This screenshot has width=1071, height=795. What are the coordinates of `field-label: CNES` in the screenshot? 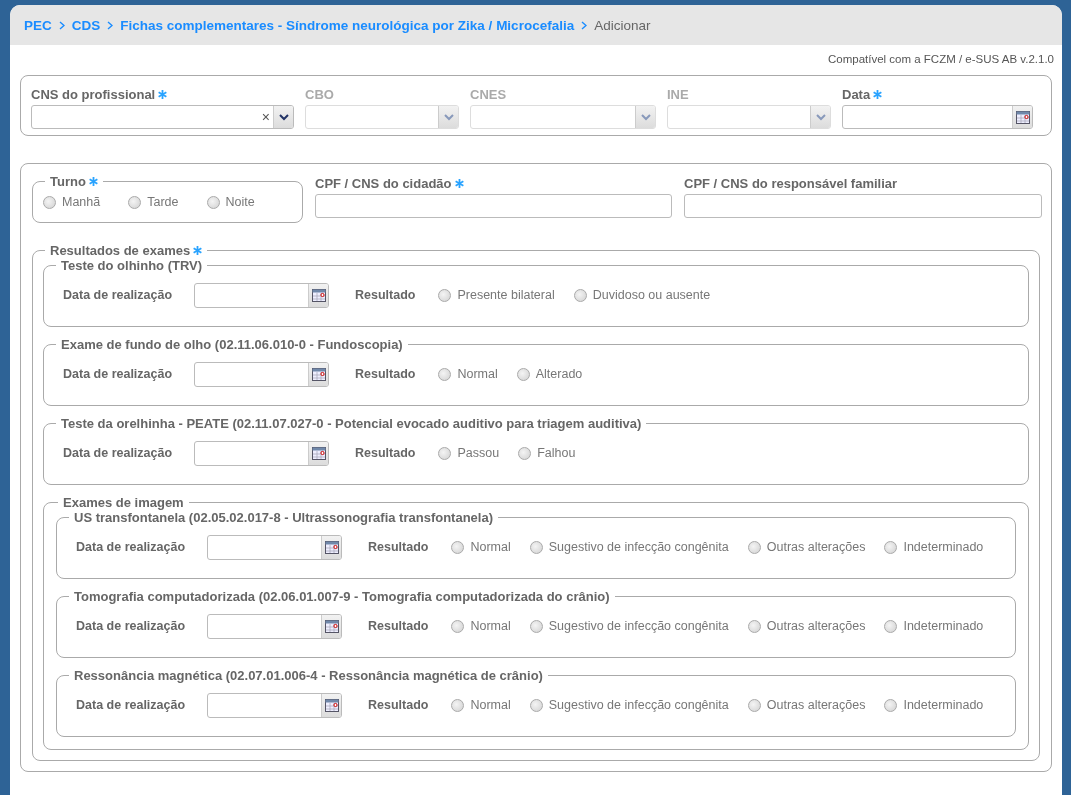 It's located at (488, 94).